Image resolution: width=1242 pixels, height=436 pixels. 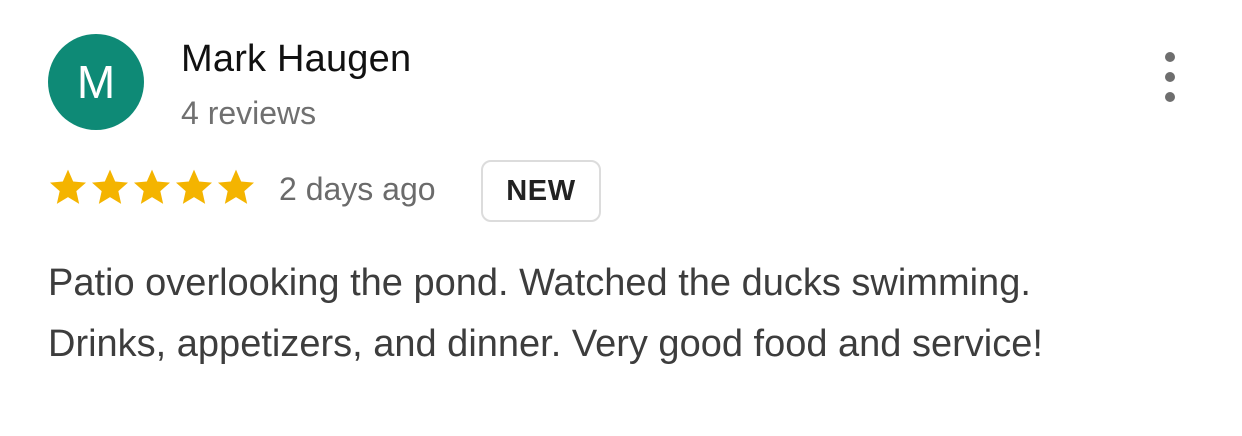 What do you see at coordinates (357, 189) in the screenshot?
I see `review-date: 2 days ago` at bounding box center [357, 189].